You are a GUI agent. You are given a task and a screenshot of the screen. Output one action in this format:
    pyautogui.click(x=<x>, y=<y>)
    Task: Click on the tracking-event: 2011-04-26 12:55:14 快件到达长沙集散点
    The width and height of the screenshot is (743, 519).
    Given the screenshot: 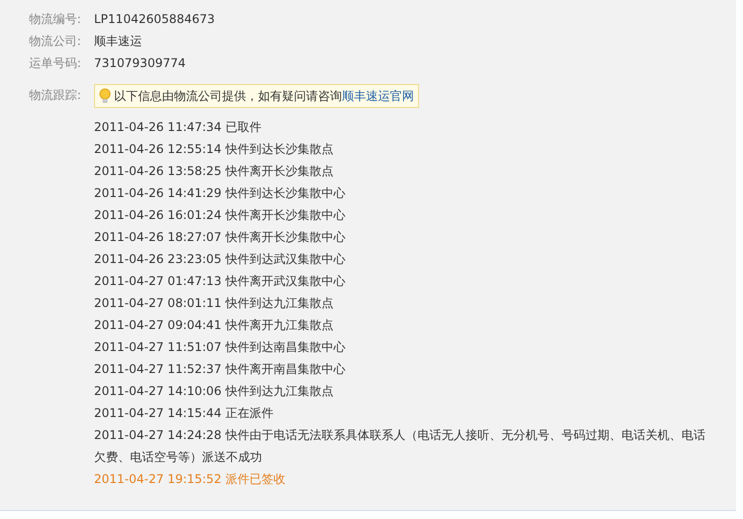 What is the action you would take?
    pyautogui.click(x=214, y=149)
    